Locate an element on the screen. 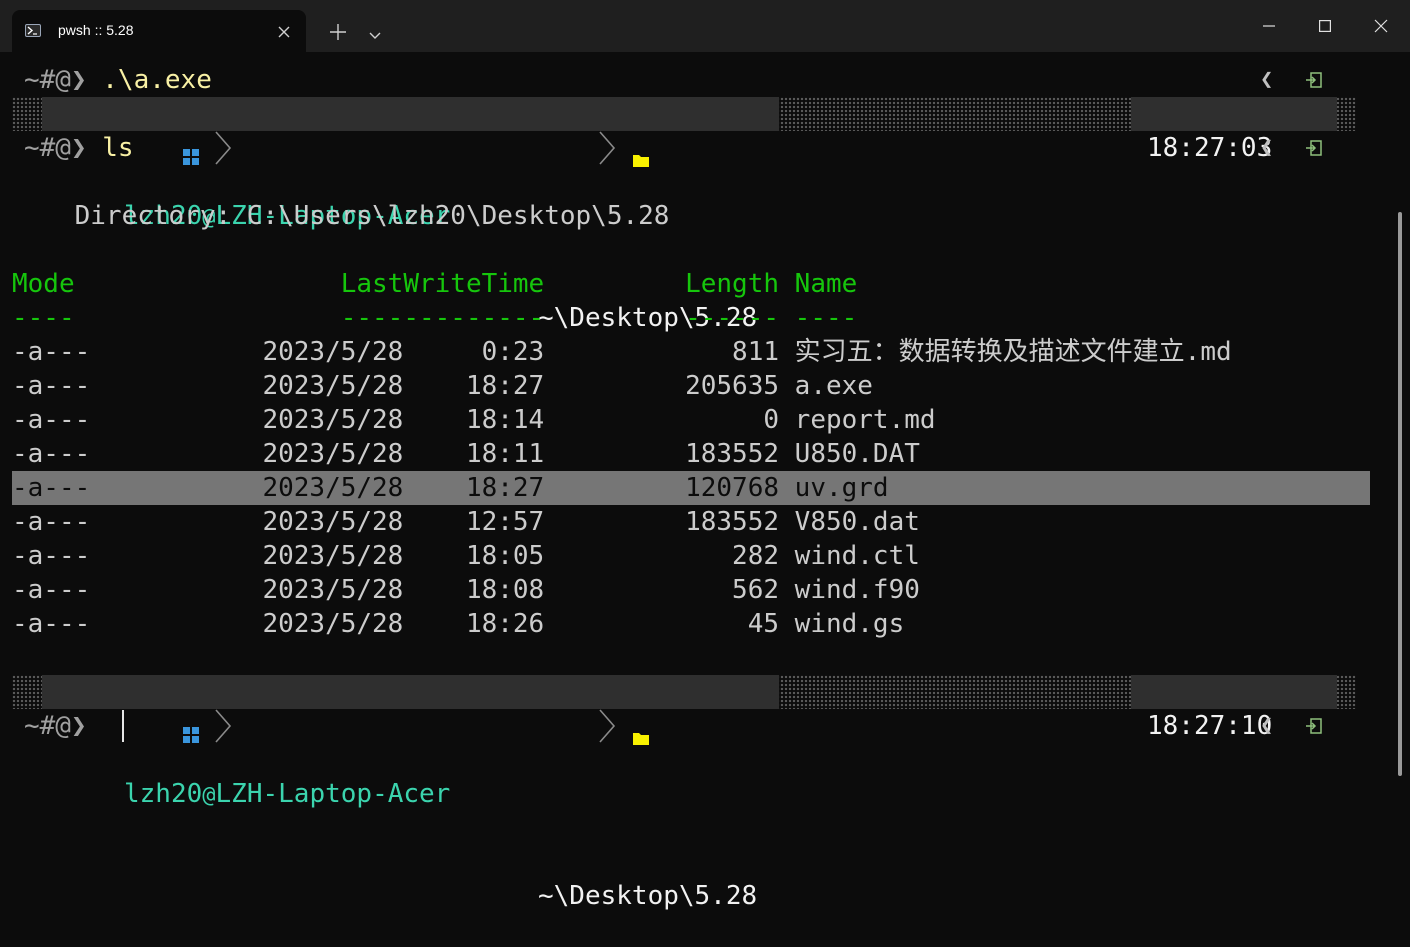 The width and height of the screenshot is (1410, 947). prompt-line-2: ~#@❯ ls is located at coordinates (79, 148).